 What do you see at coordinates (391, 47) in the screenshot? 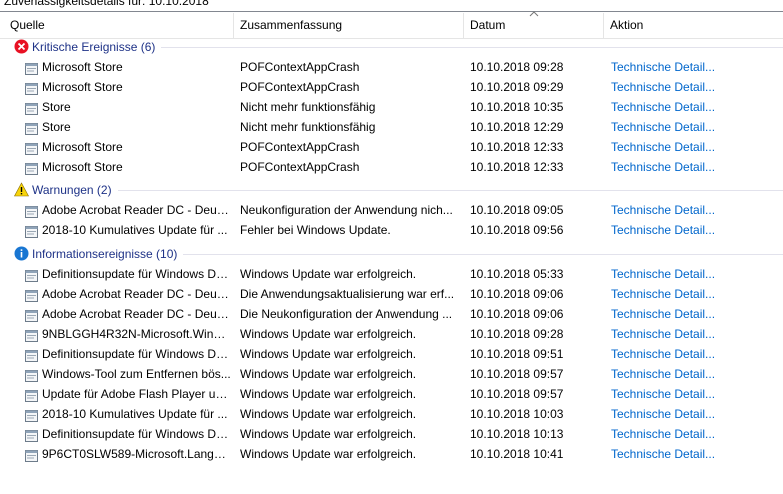
I see `group-header-0: Kritische Ereignisse (6)` at bounding box center [391, 47].